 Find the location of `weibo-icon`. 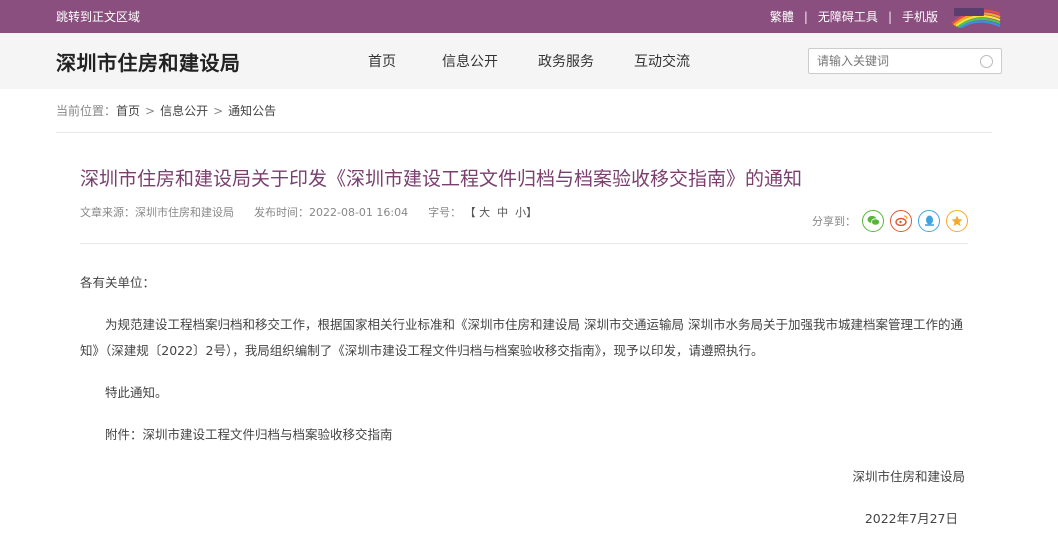

weibo-icon is located at coordinates (901, 220).